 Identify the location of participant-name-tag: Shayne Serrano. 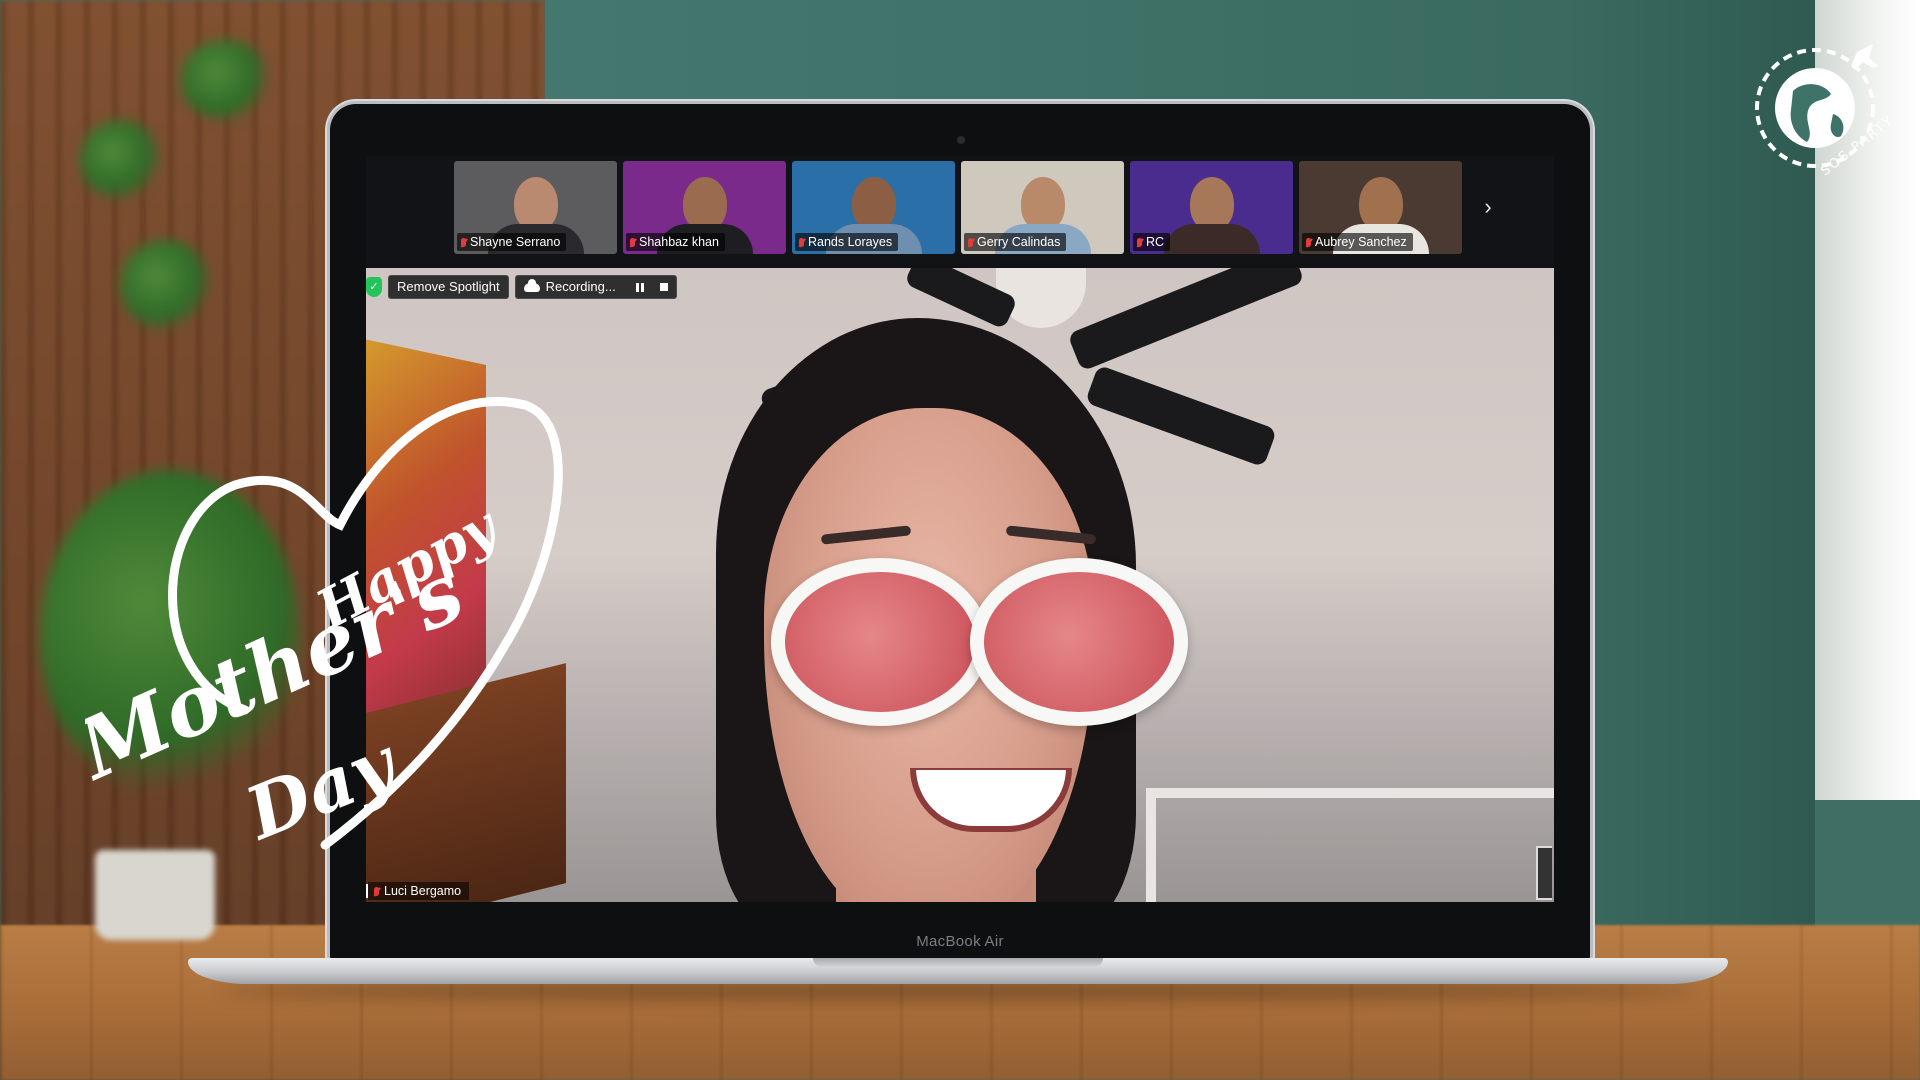
(512, 242).